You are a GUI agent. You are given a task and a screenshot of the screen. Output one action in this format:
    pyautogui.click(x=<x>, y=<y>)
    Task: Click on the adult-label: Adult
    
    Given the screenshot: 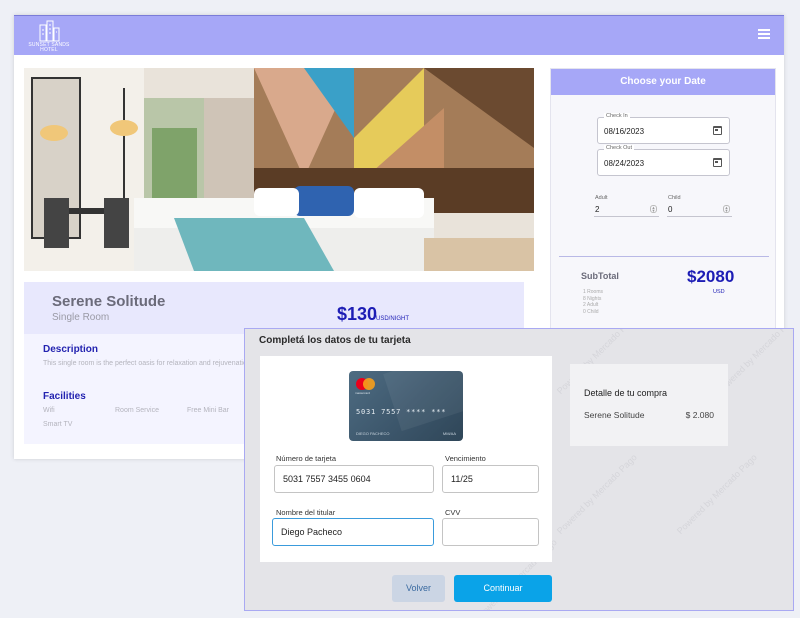 What is the action you would take?
    pyautogui.click(x=601, y=198)
    